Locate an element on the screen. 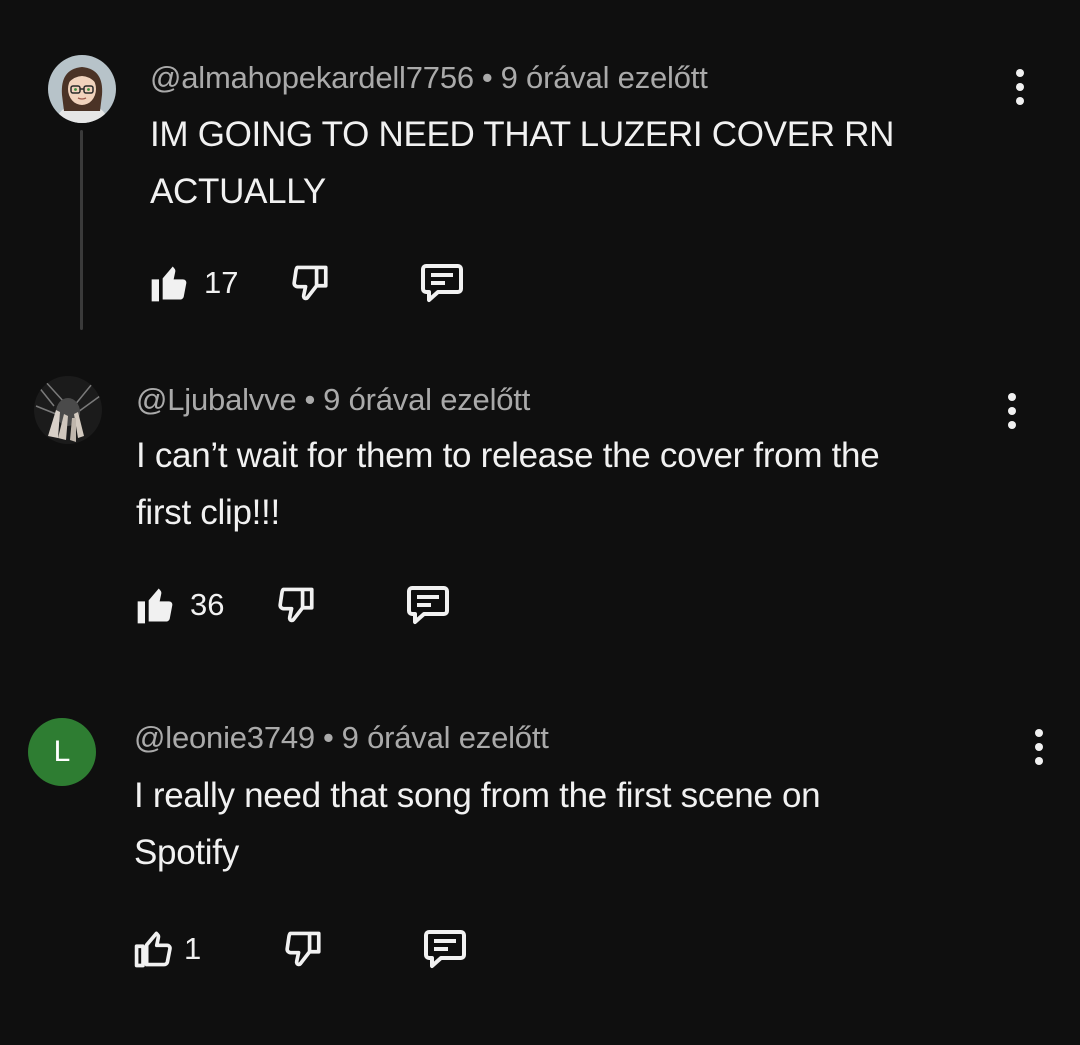 The image size is (1080, 1045). comment-meta: @leonie3749 • 9 órával ezelőtt is located at coordinates (341, 738).